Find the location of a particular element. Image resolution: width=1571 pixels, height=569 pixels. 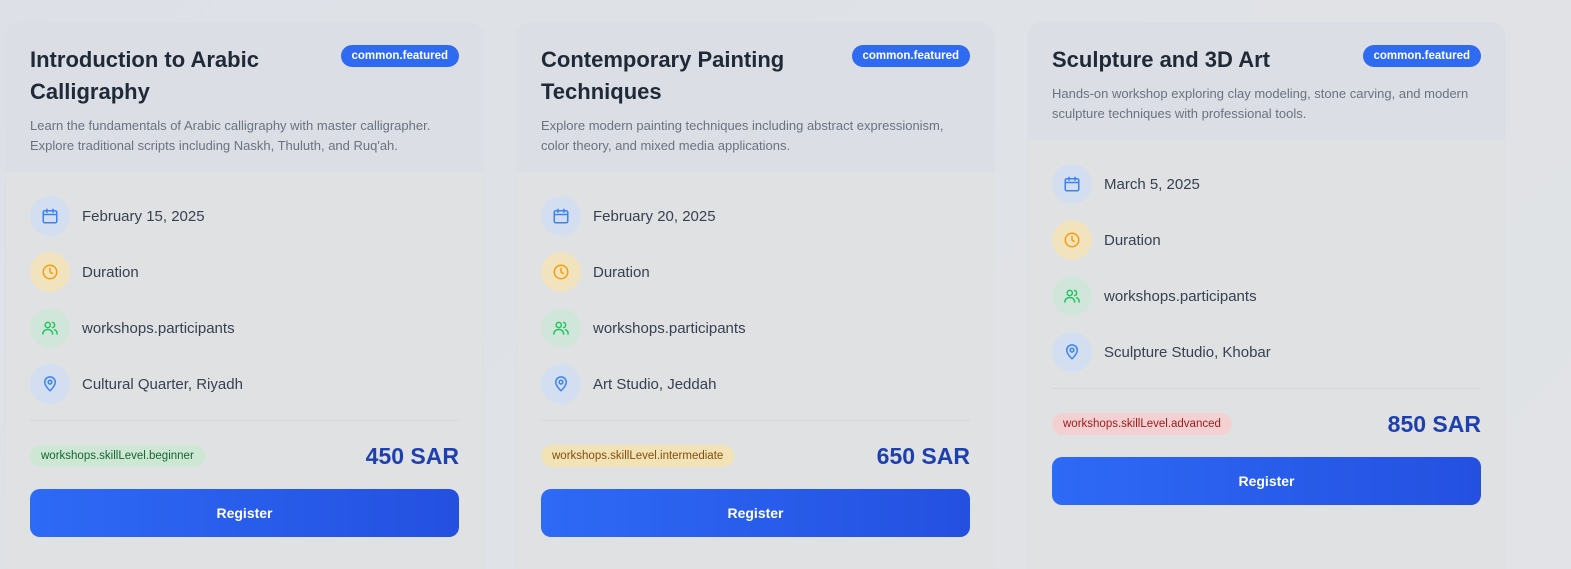

skill-level-badge: workshops.skillLevel.beginner is located at coordinates (117, 456).